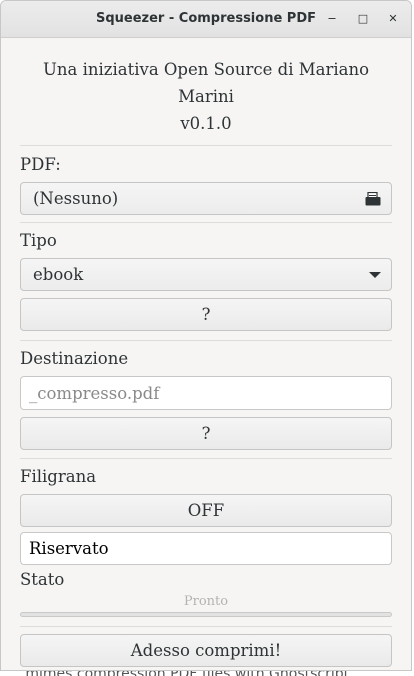 The width and height of the screenshot is (414, 676). I want to click on destinazione-label: Destinazione, so click(74, 358).